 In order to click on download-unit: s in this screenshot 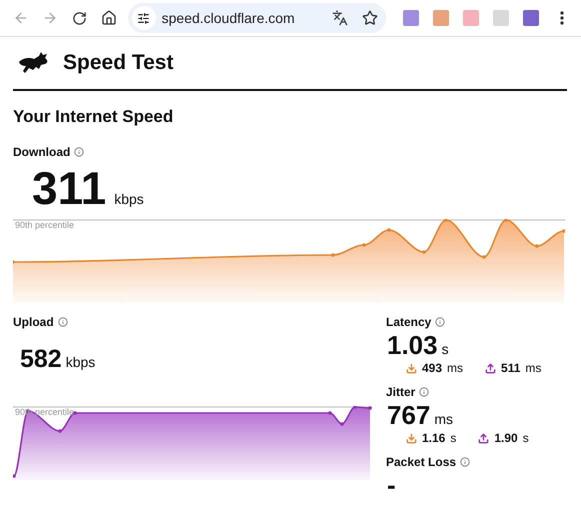, I will do `click(453, 438)`.